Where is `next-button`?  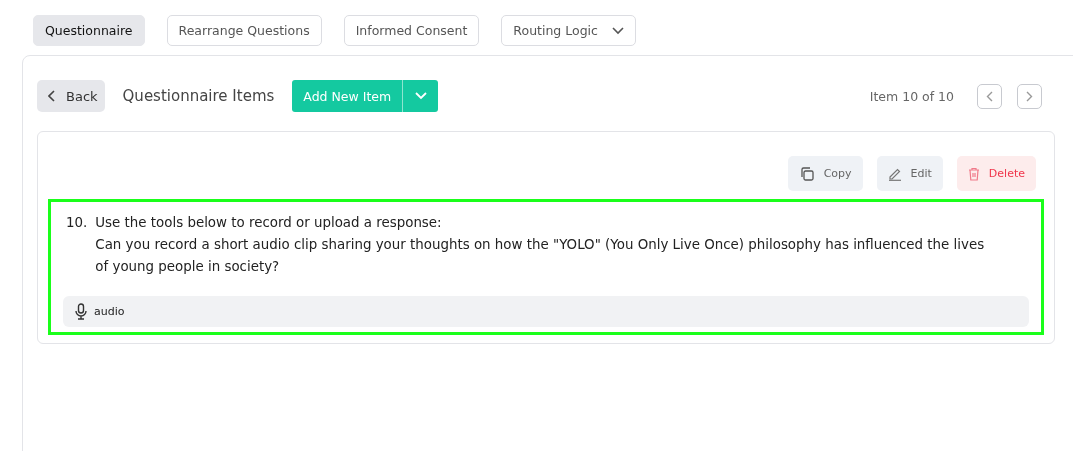
next-button is located at coordinates (1029, 96).